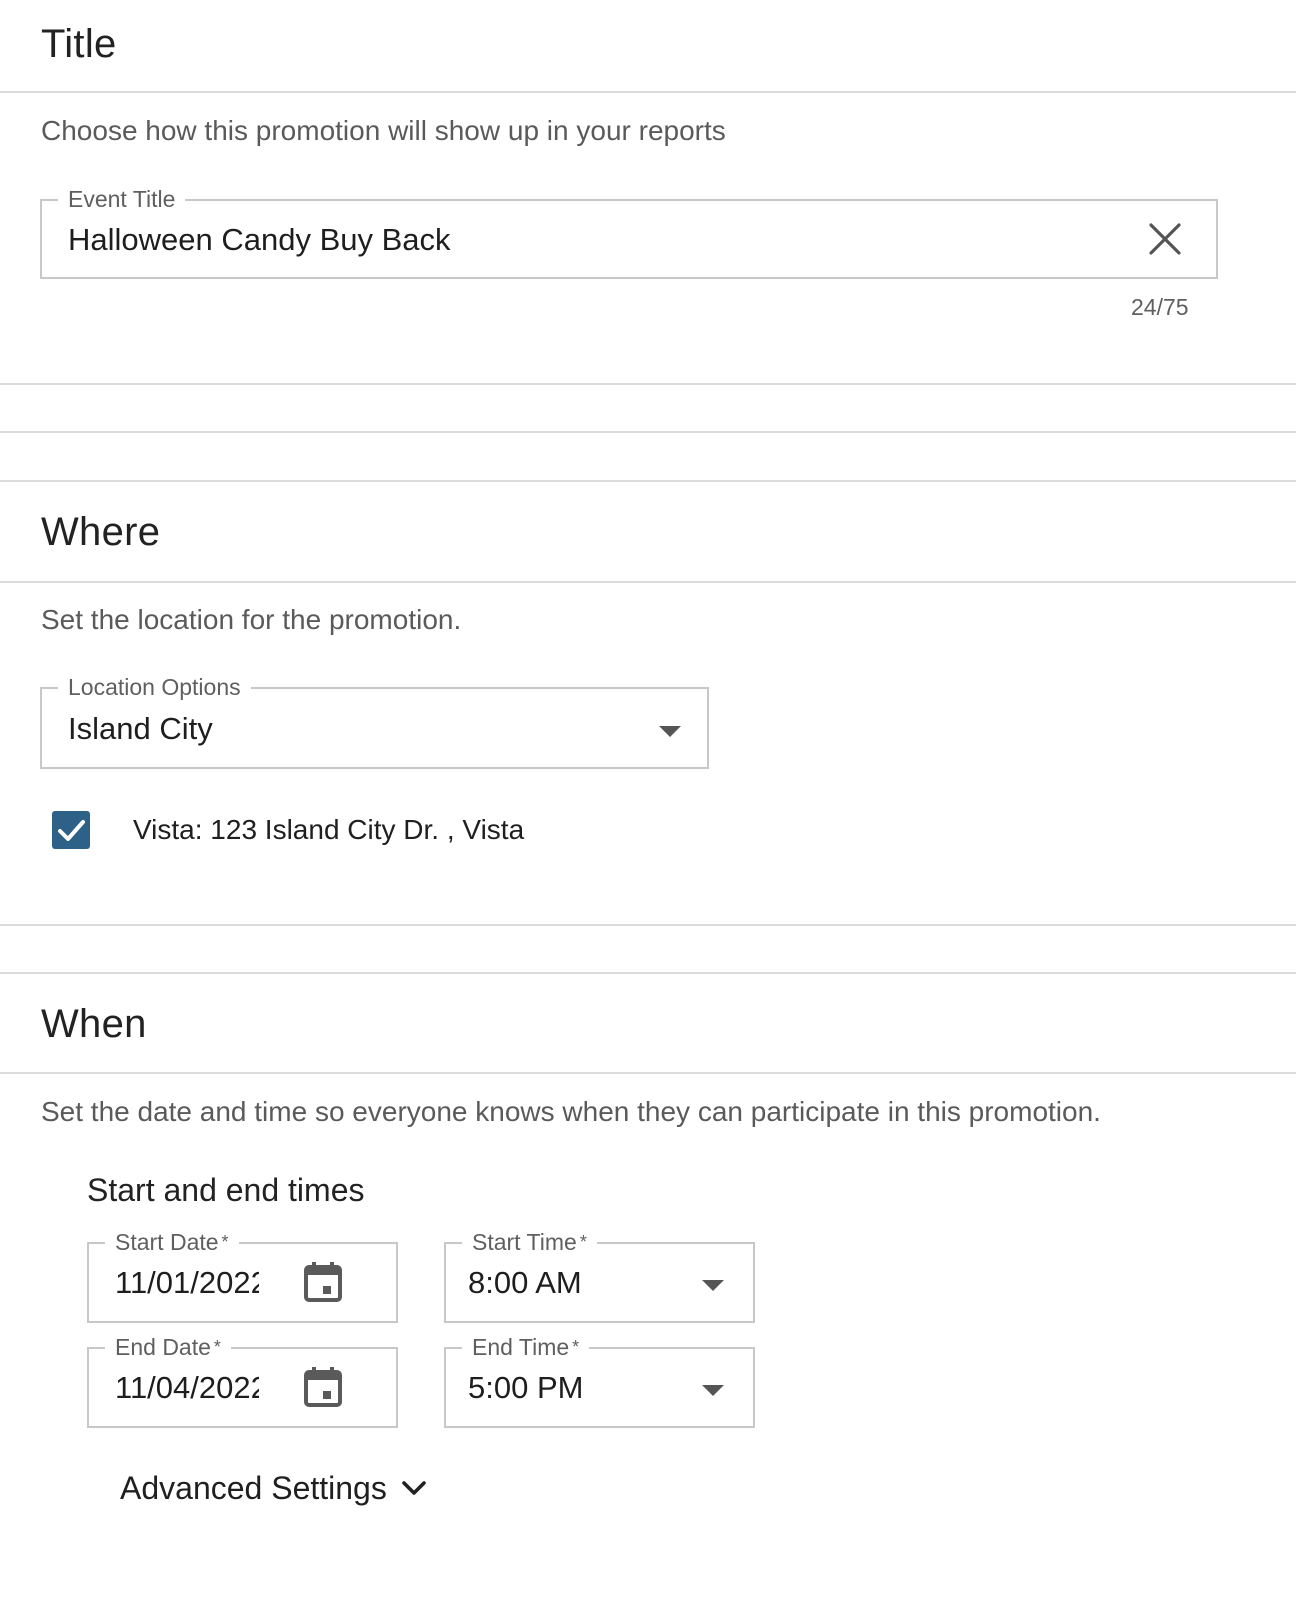 The width and height of the screenshot is (1296, 1614). What do you see at coordinates (187, 1283) in the screenshot?
I see `start-date-input: 11/01/2022` at bounding box center [187, 1283].